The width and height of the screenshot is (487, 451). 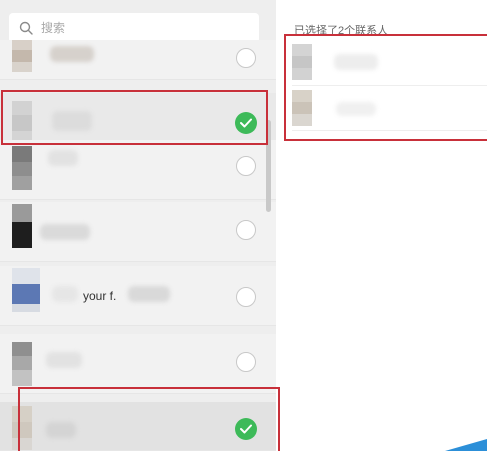 What do you see at coordinates (100, 296) in the screenshot?
I see `contact-name: your f.` at bounding box center [100, 296].